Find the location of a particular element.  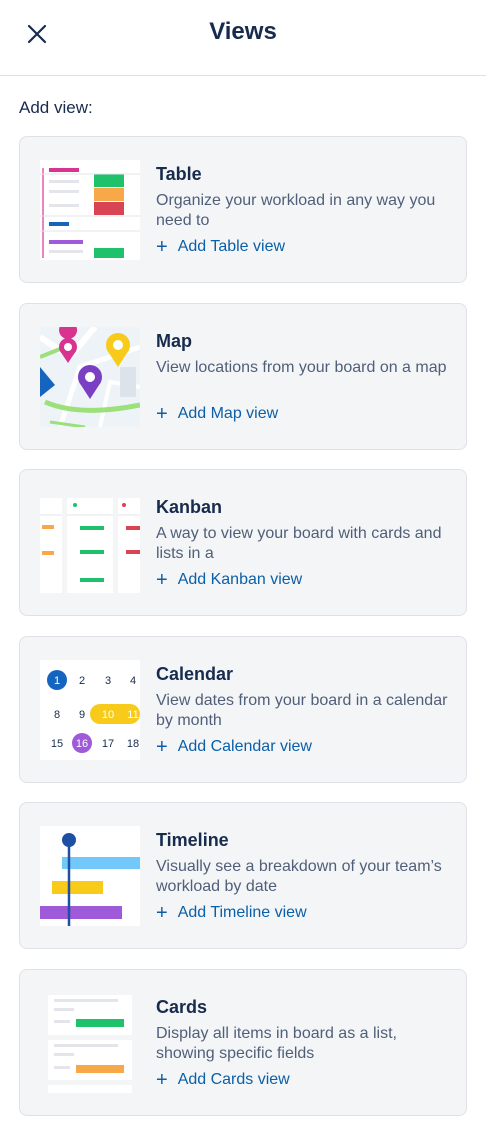

add-table-view-link: + Add Table view is located at coordinates (221, 247).